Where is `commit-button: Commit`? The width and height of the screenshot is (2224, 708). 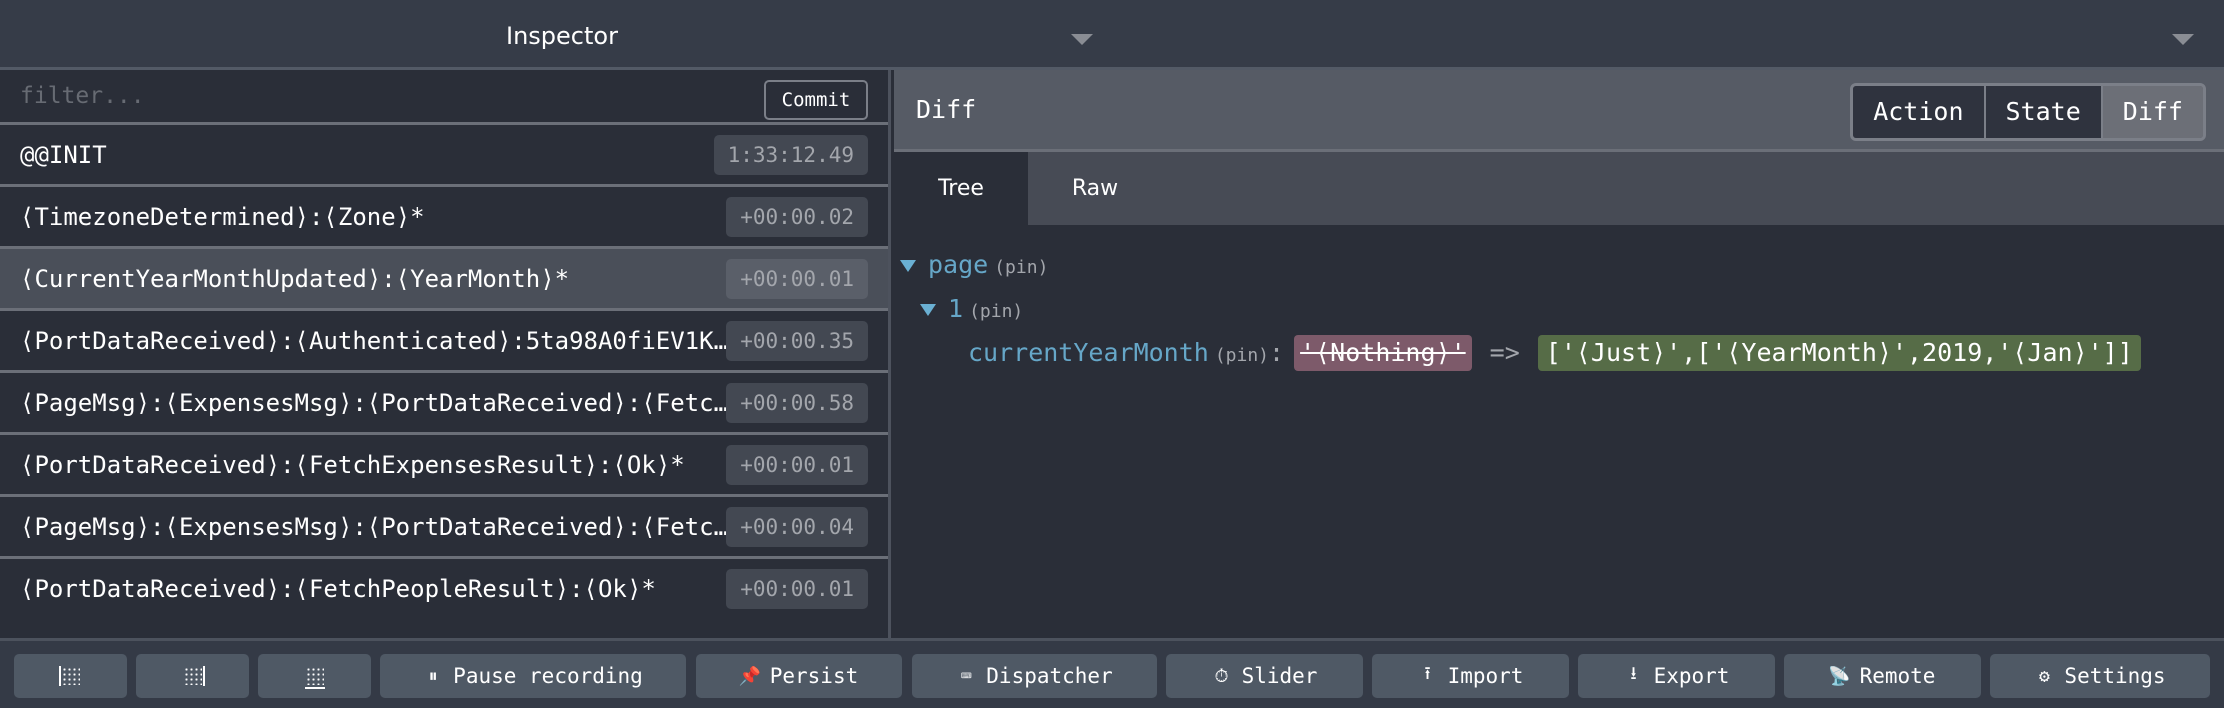 commit-button: Commit is located at coordinates (816, 100).